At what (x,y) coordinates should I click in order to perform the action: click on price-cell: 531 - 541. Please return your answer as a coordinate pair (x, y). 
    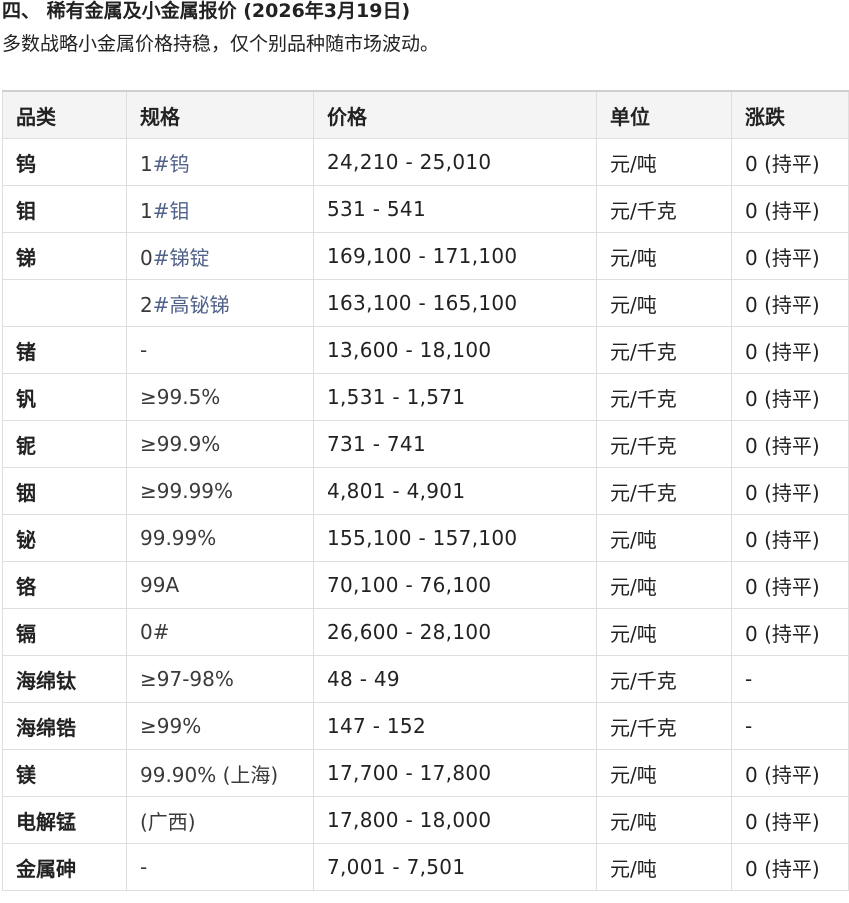
    Looking at the image, I should click on (455, 209).